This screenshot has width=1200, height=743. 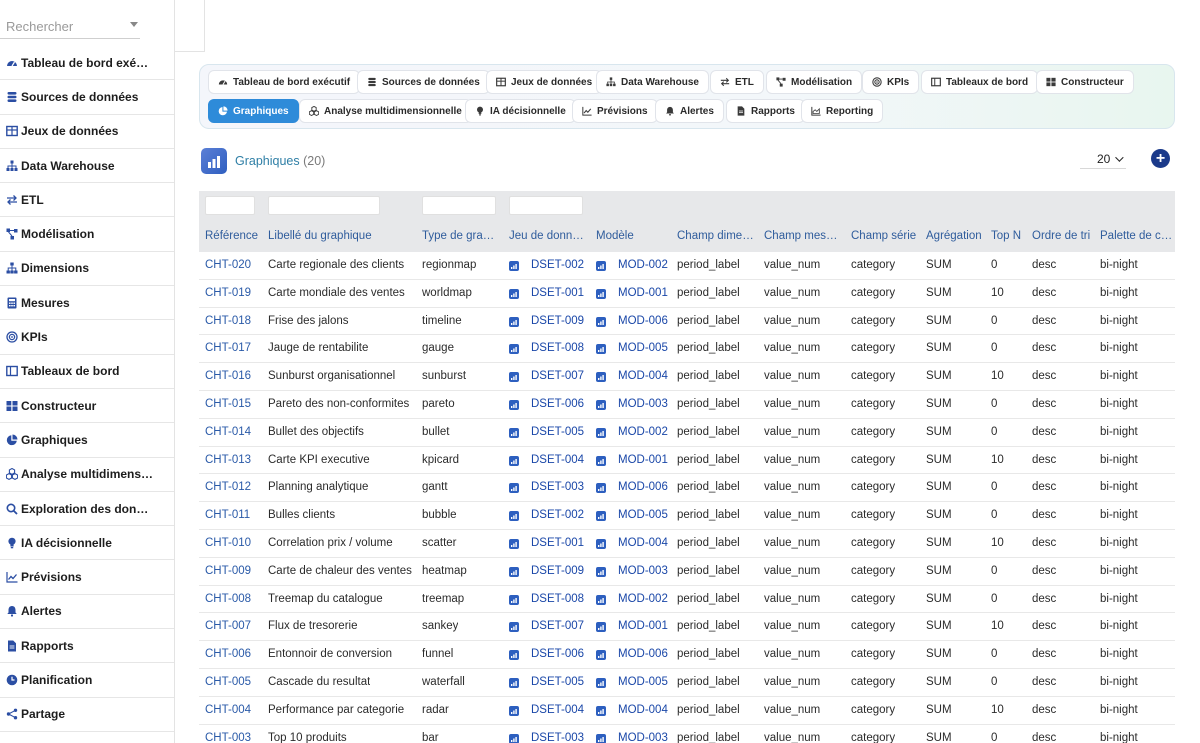 What do you see at coordinates (87, 97) in the screenshot?
I see `sidebar-item-sources-de-donn-es: Sources de données` at bounding box center [87, 97].